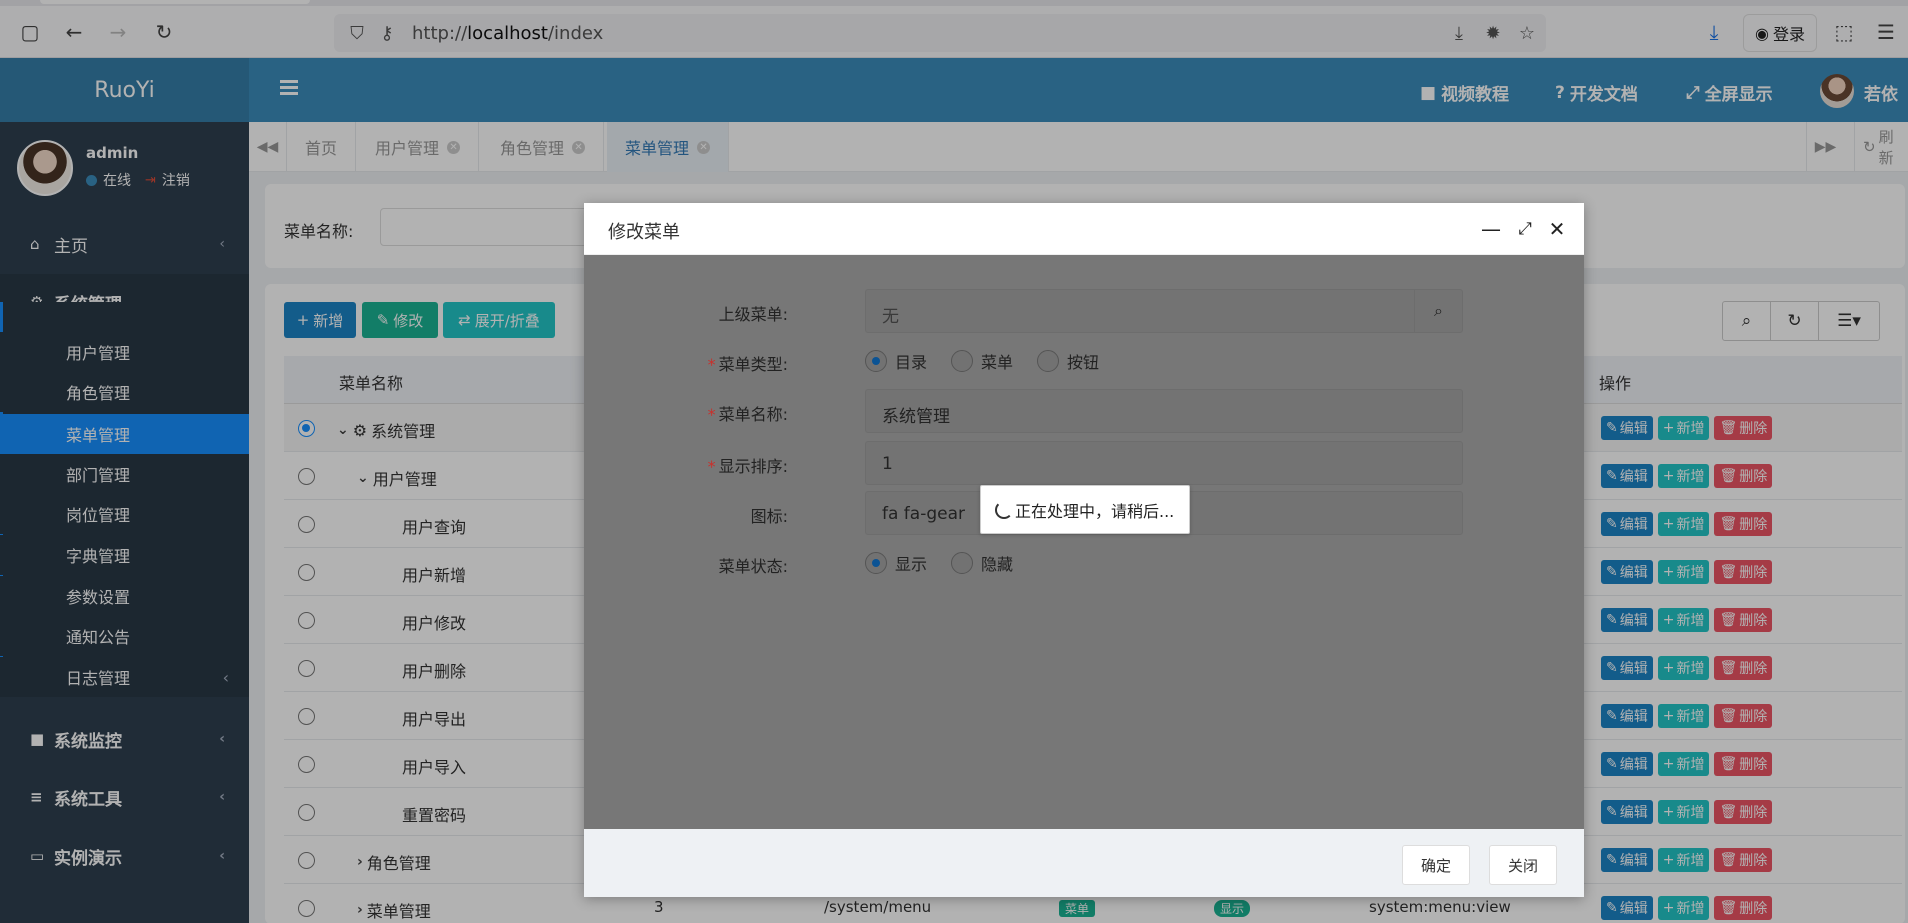 The width and height of the screenshot is (1908, 923). What do you see at coordinates (747, 466) in the screenshot?
I see `order-label: * 显示排序:` at bounding box center [747, 466].